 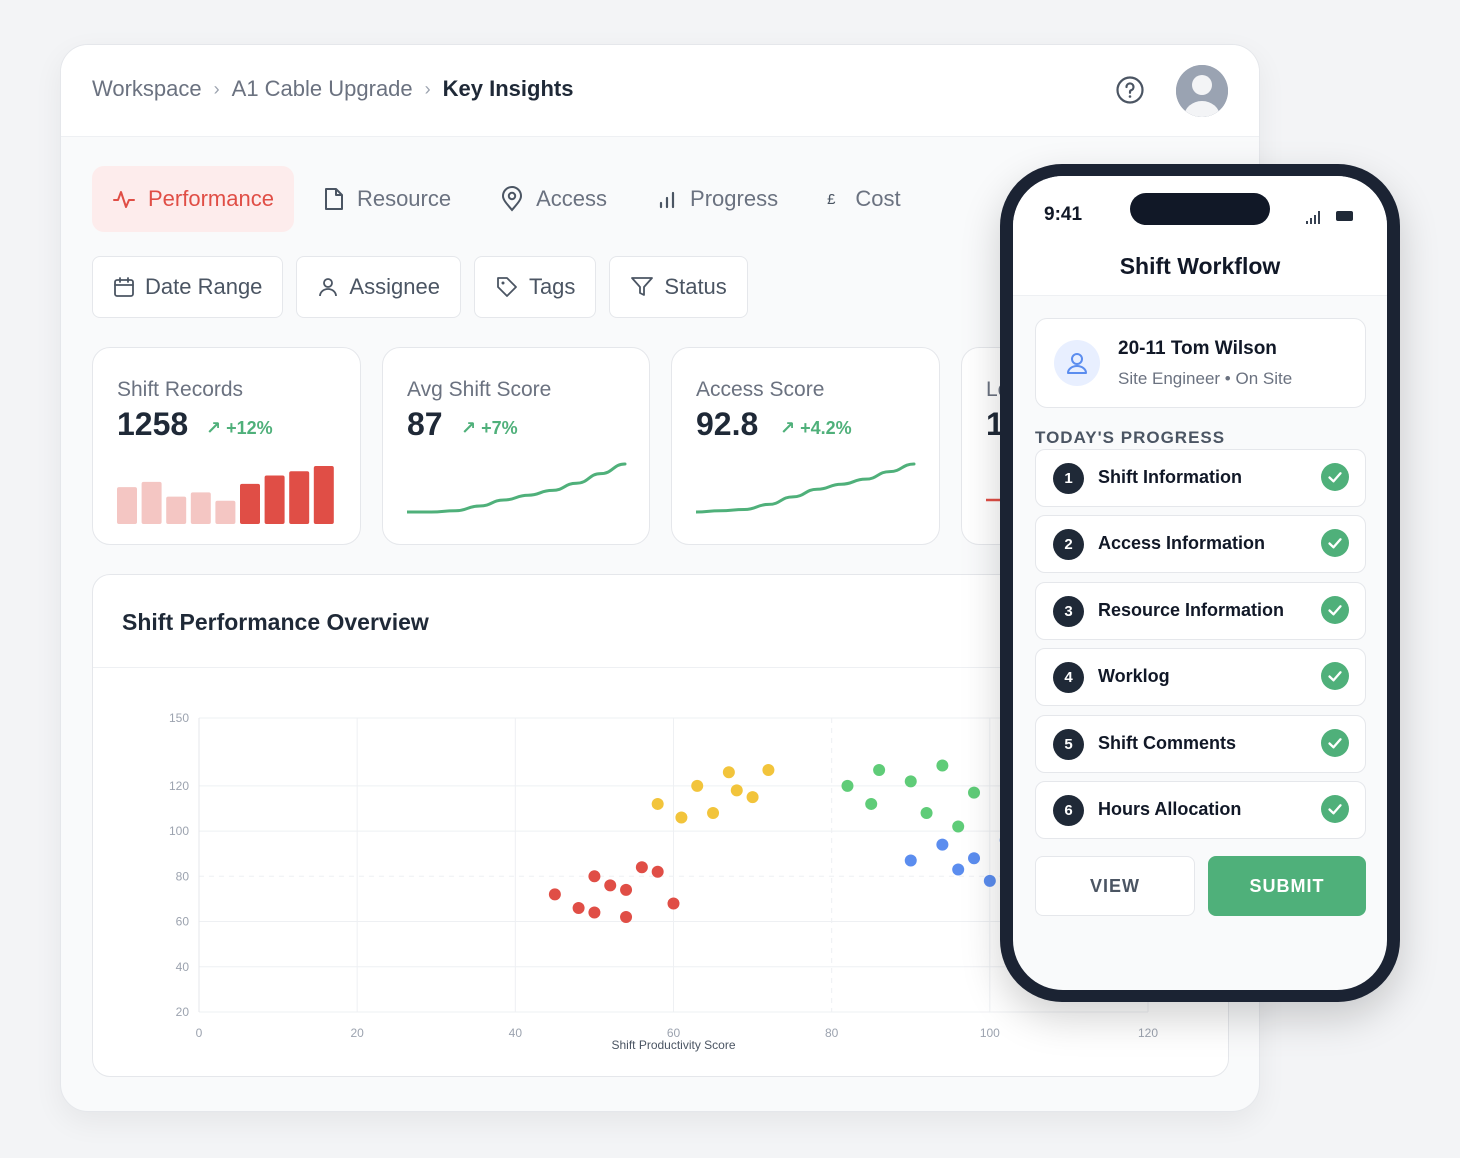 What do you see at coordinates (1115, 886) in the screenshot?
I see `view-button: VIEW` at bounding box center [1115, 886].